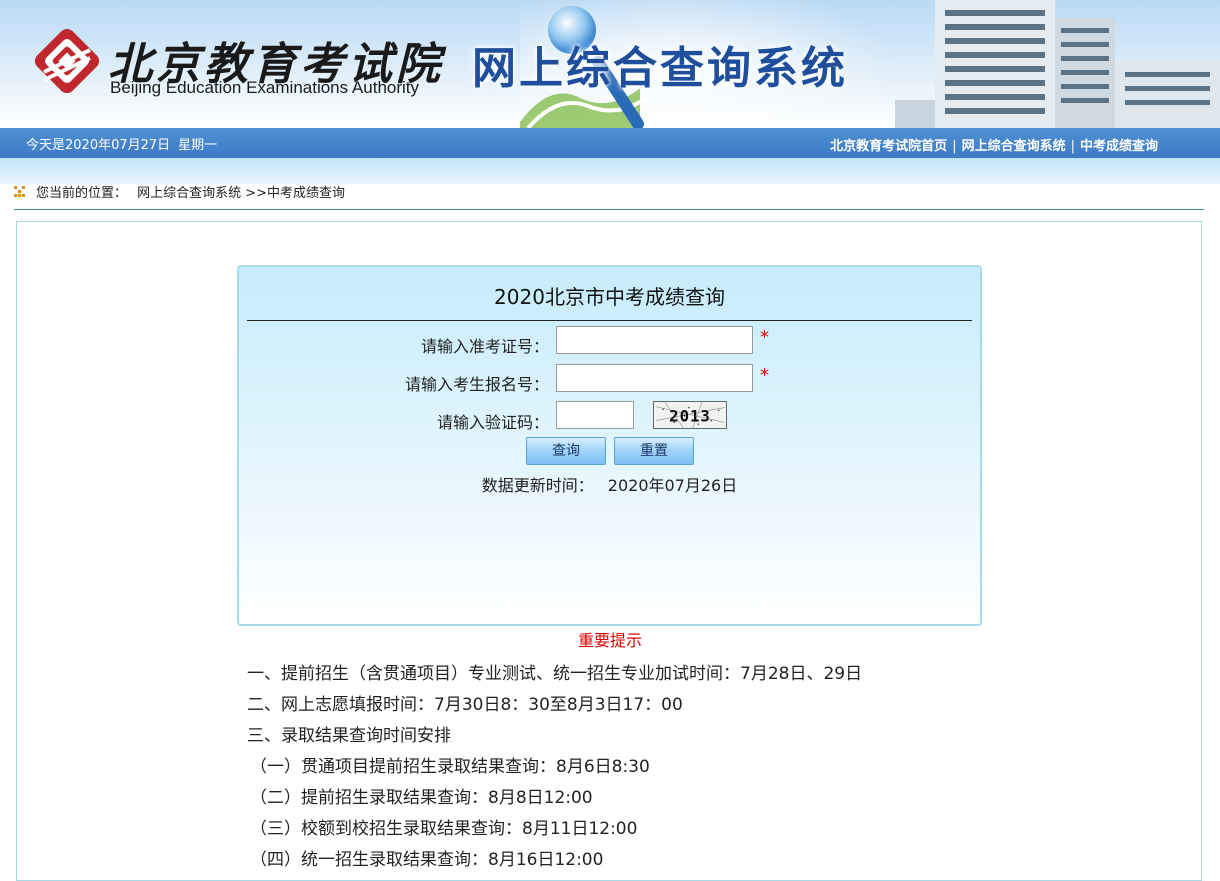  What do you see at coordinates (555, 674) in the screenshot?
I see `notice-line-1: 一、提前招生（含贯通项目）专业测试、统一招生专业加试时间：7月28日、29日` at bounding box center [555, 674].